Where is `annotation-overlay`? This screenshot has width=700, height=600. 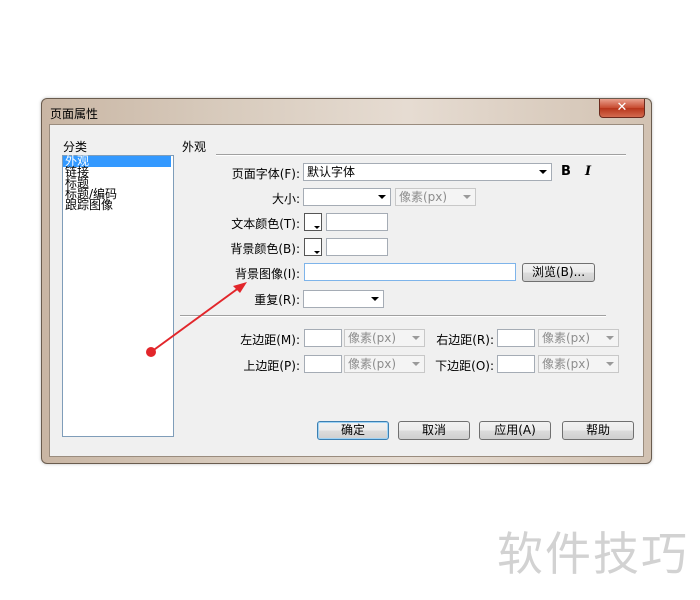
annotation-overlay is located at coordinates (196, 319).